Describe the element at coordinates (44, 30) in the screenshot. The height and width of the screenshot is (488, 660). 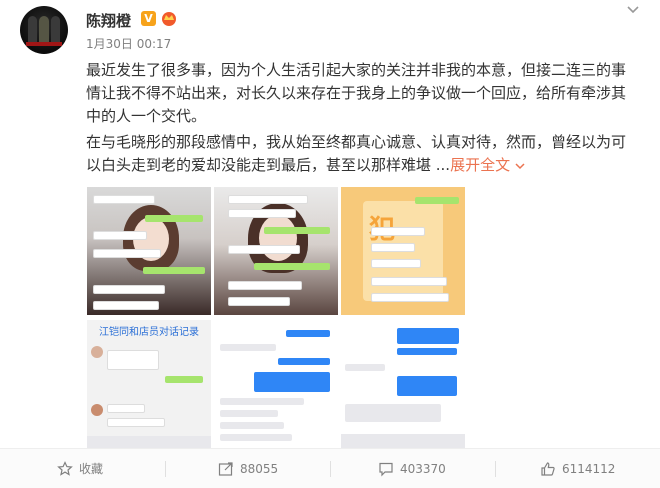
I see `author-avatar` at that location.